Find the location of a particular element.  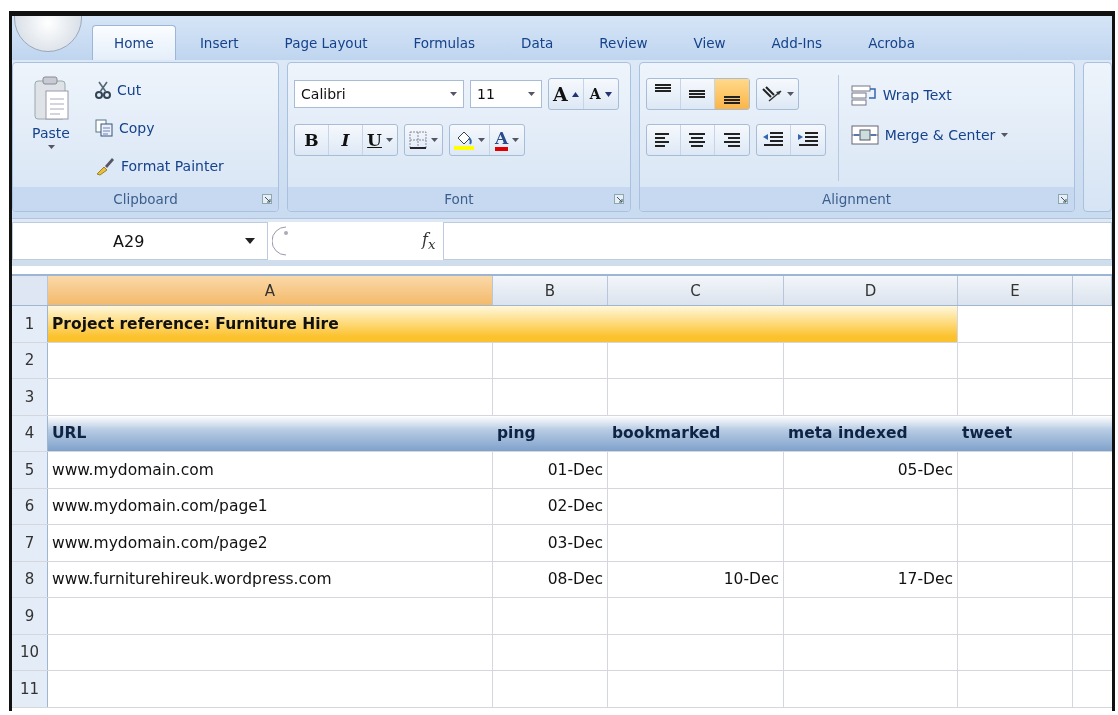

table-cell: 08-Dec is located at coordinates (550, 579).